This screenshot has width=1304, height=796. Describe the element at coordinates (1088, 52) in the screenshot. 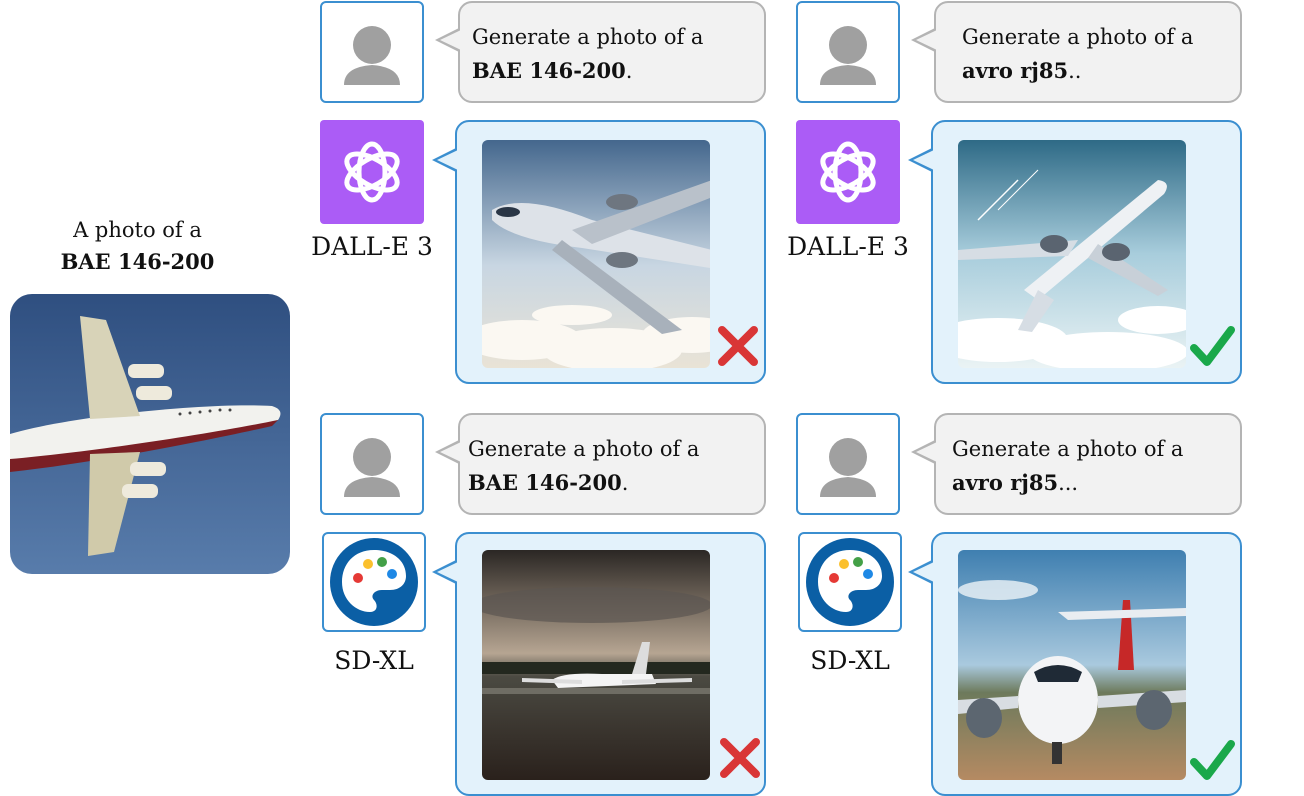

I see `prompt-bubble: Generate a photo of a avro rj85..` at that location.